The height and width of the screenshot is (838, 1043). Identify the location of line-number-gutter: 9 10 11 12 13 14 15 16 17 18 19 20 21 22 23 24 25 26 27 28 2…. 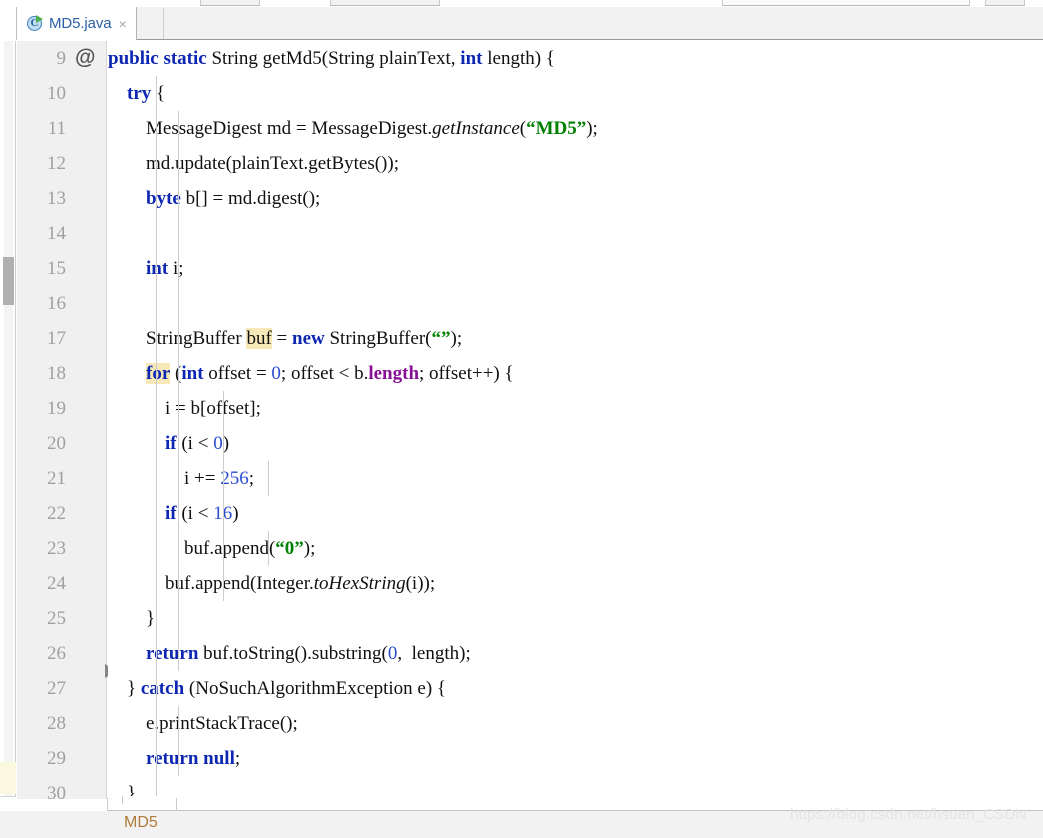
(74, 426).